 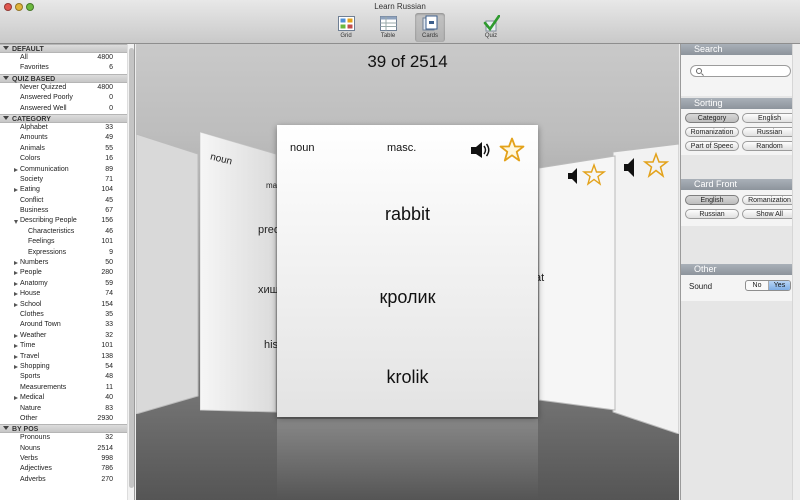 I want to click on sidebar-item: Measurements 11, so click(x=67, y=388).